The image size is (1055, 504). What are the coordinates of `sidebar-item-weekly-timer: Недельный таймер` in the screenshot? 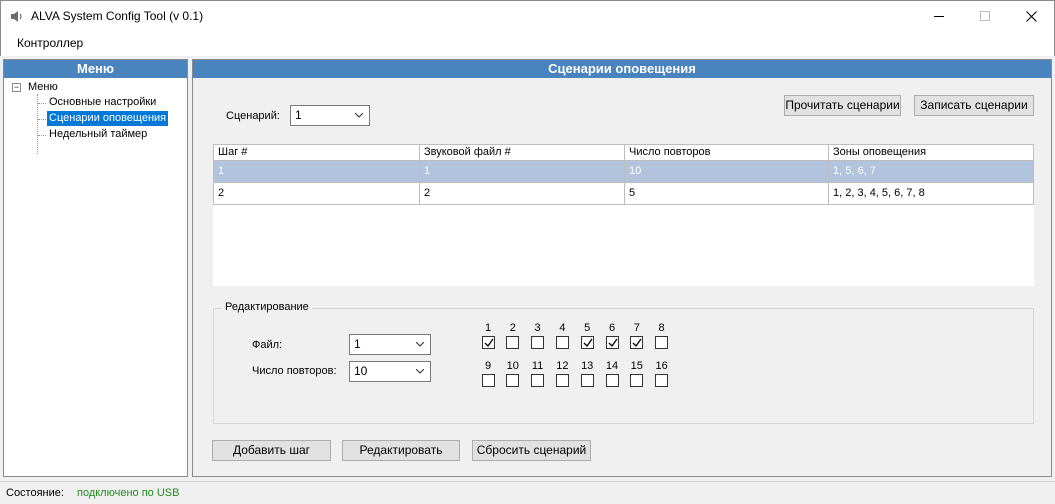 It's located at (98, 134).